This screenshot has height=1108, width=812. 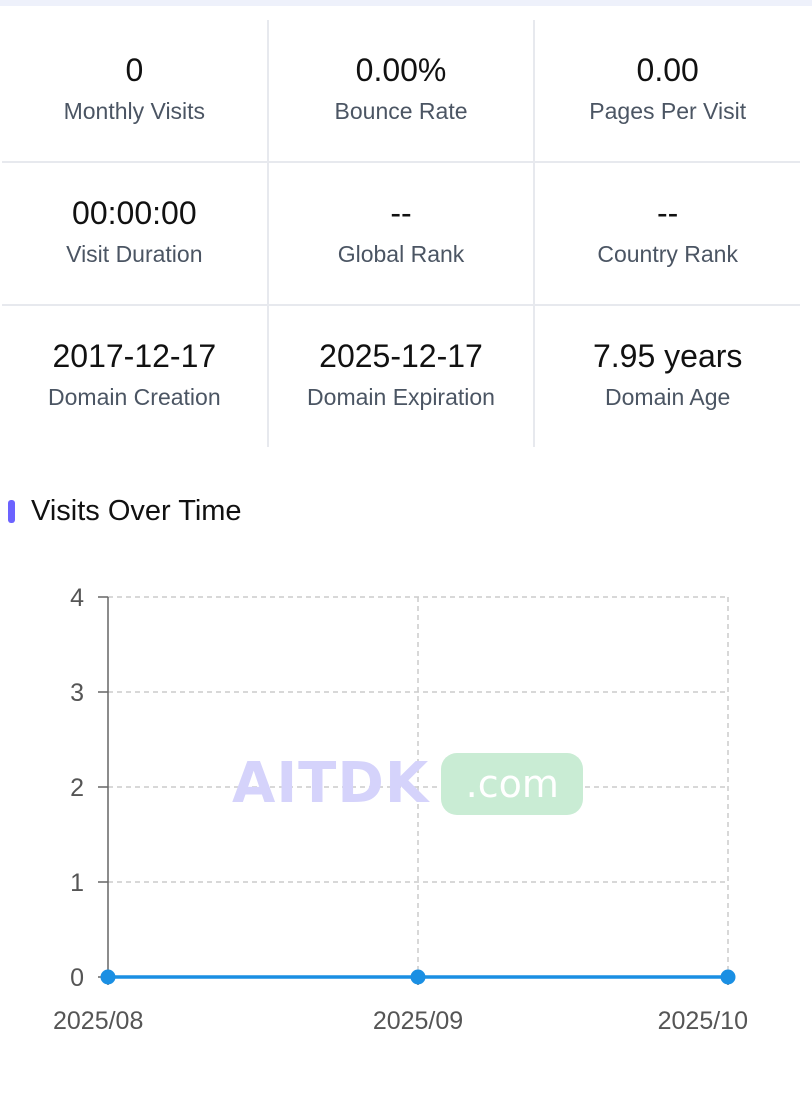 I want to click on stat-value: 0.00%, so click(x=401, y=70).